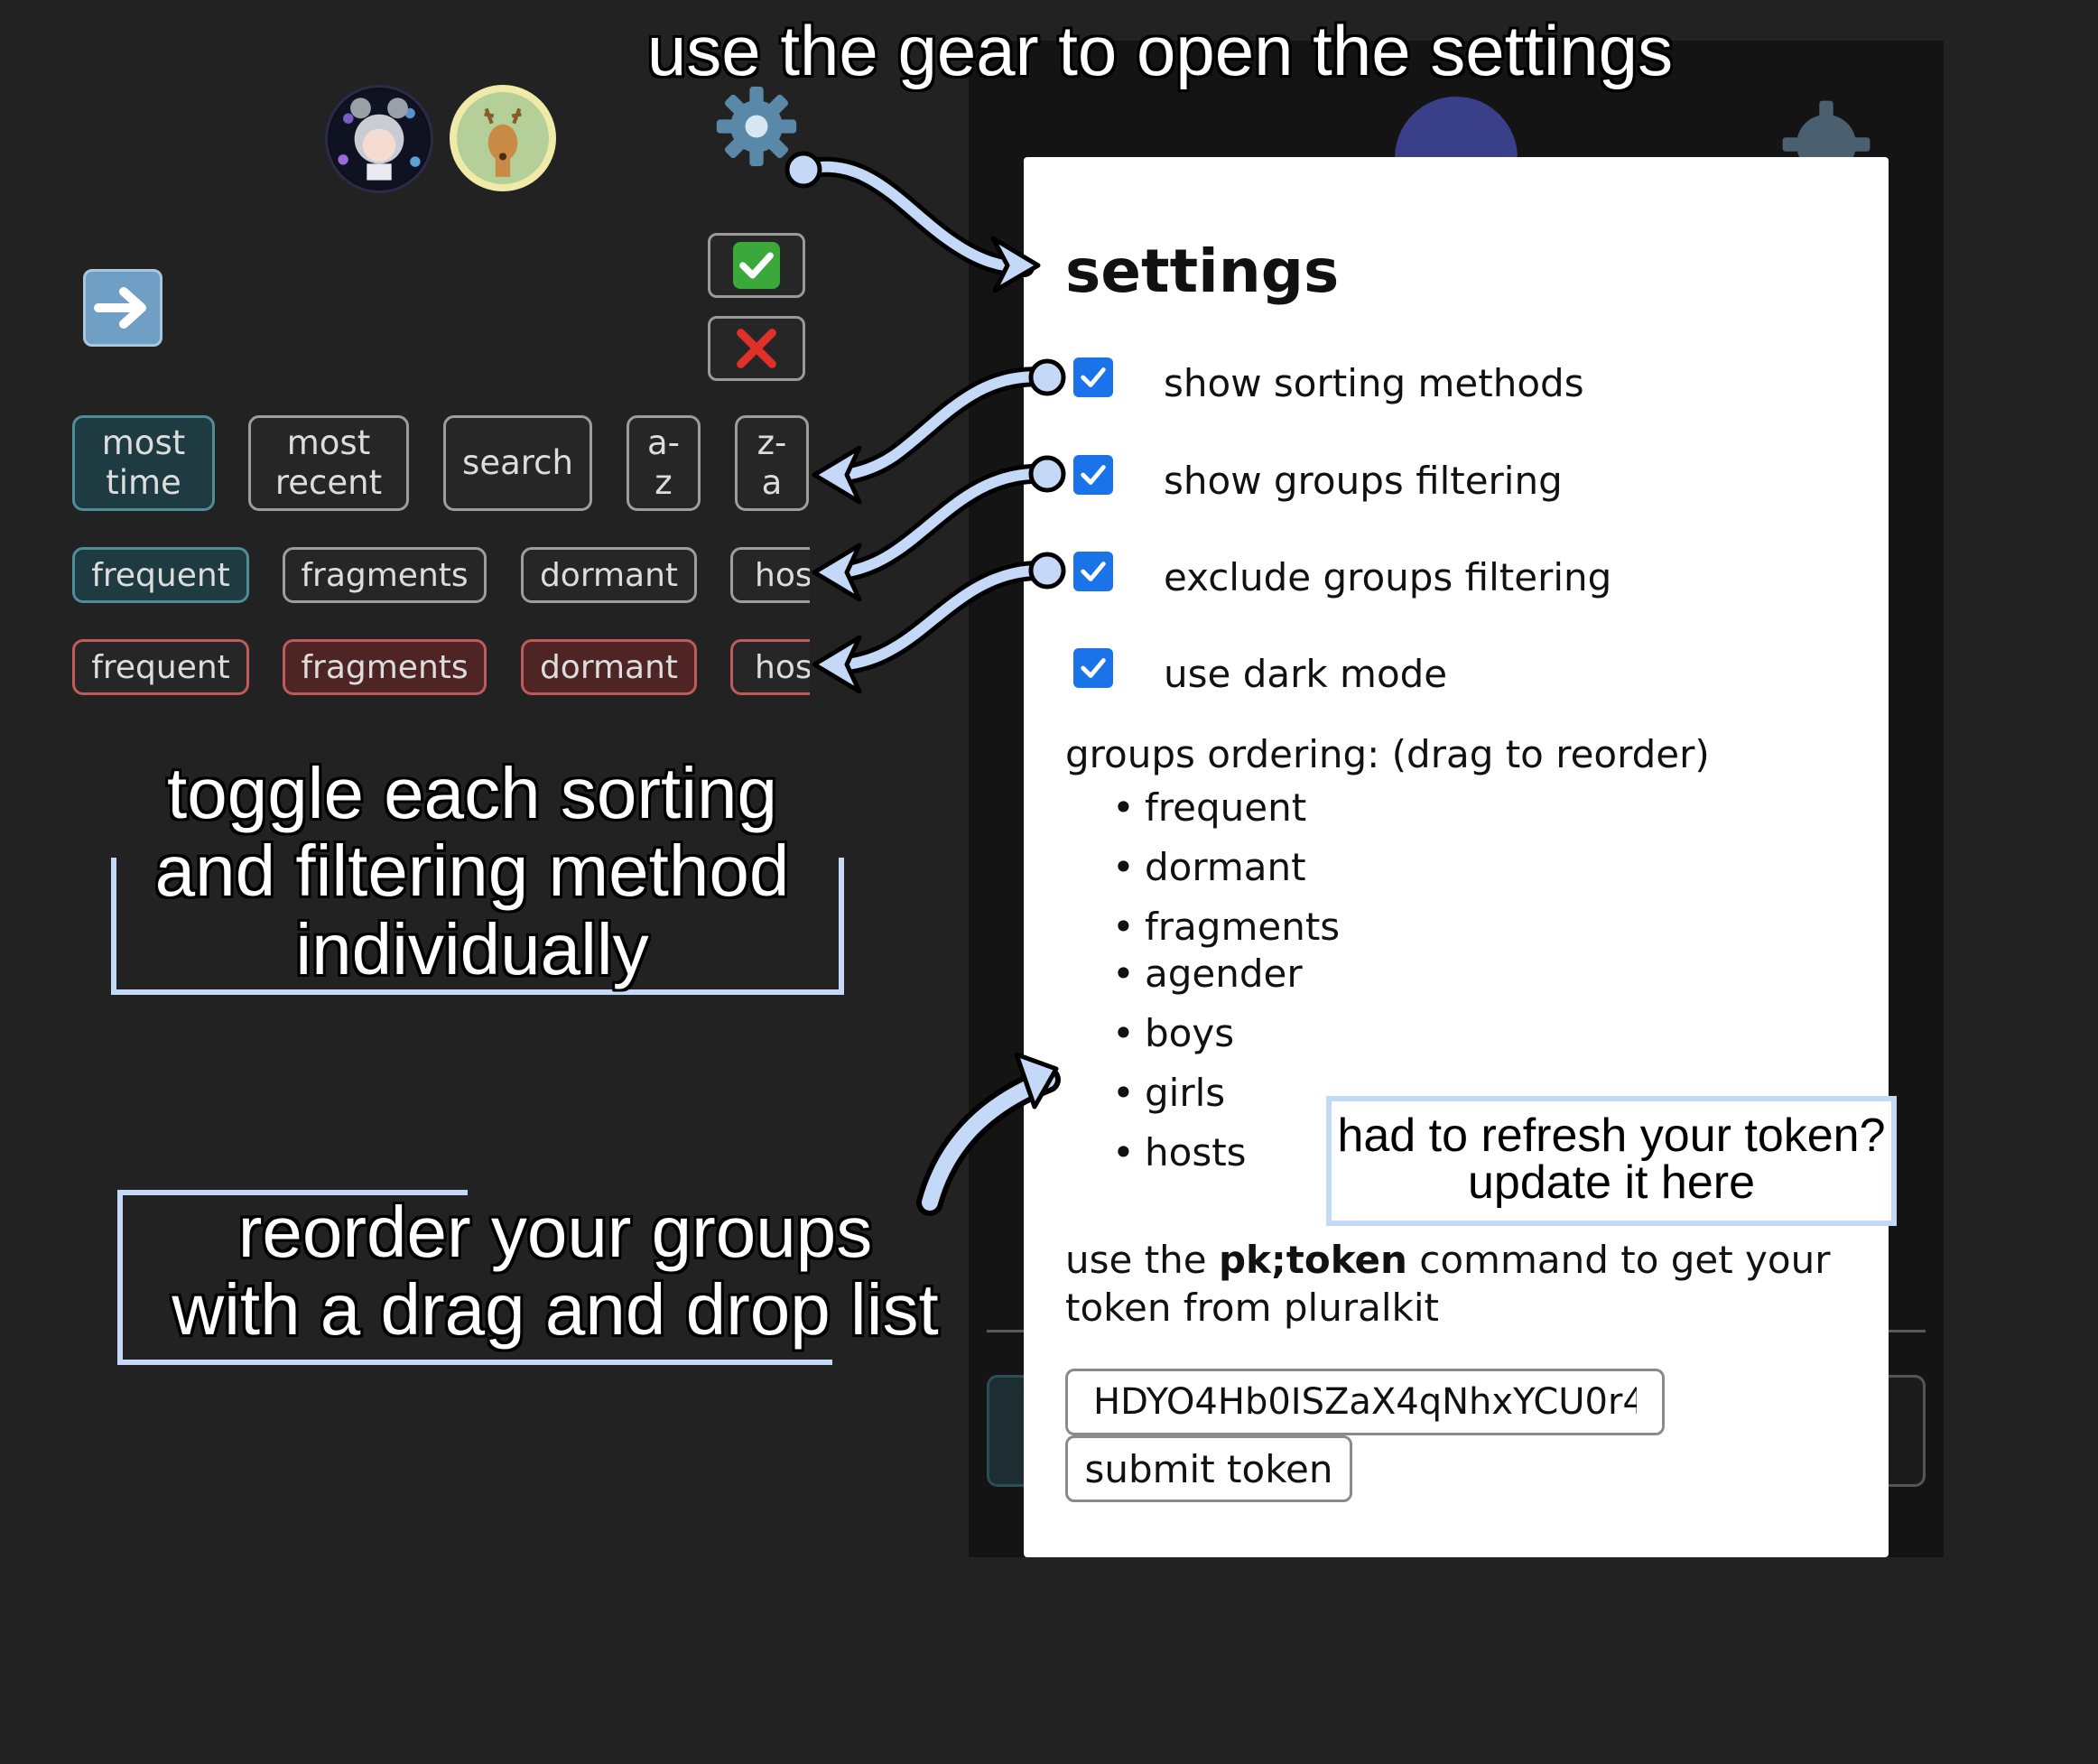 This screenshot has width=2098, height=1764. What do you see at coordinates (939, 426) in the screenshot?
I see `sorting-option-arrow` at bounding box center [939, 426].